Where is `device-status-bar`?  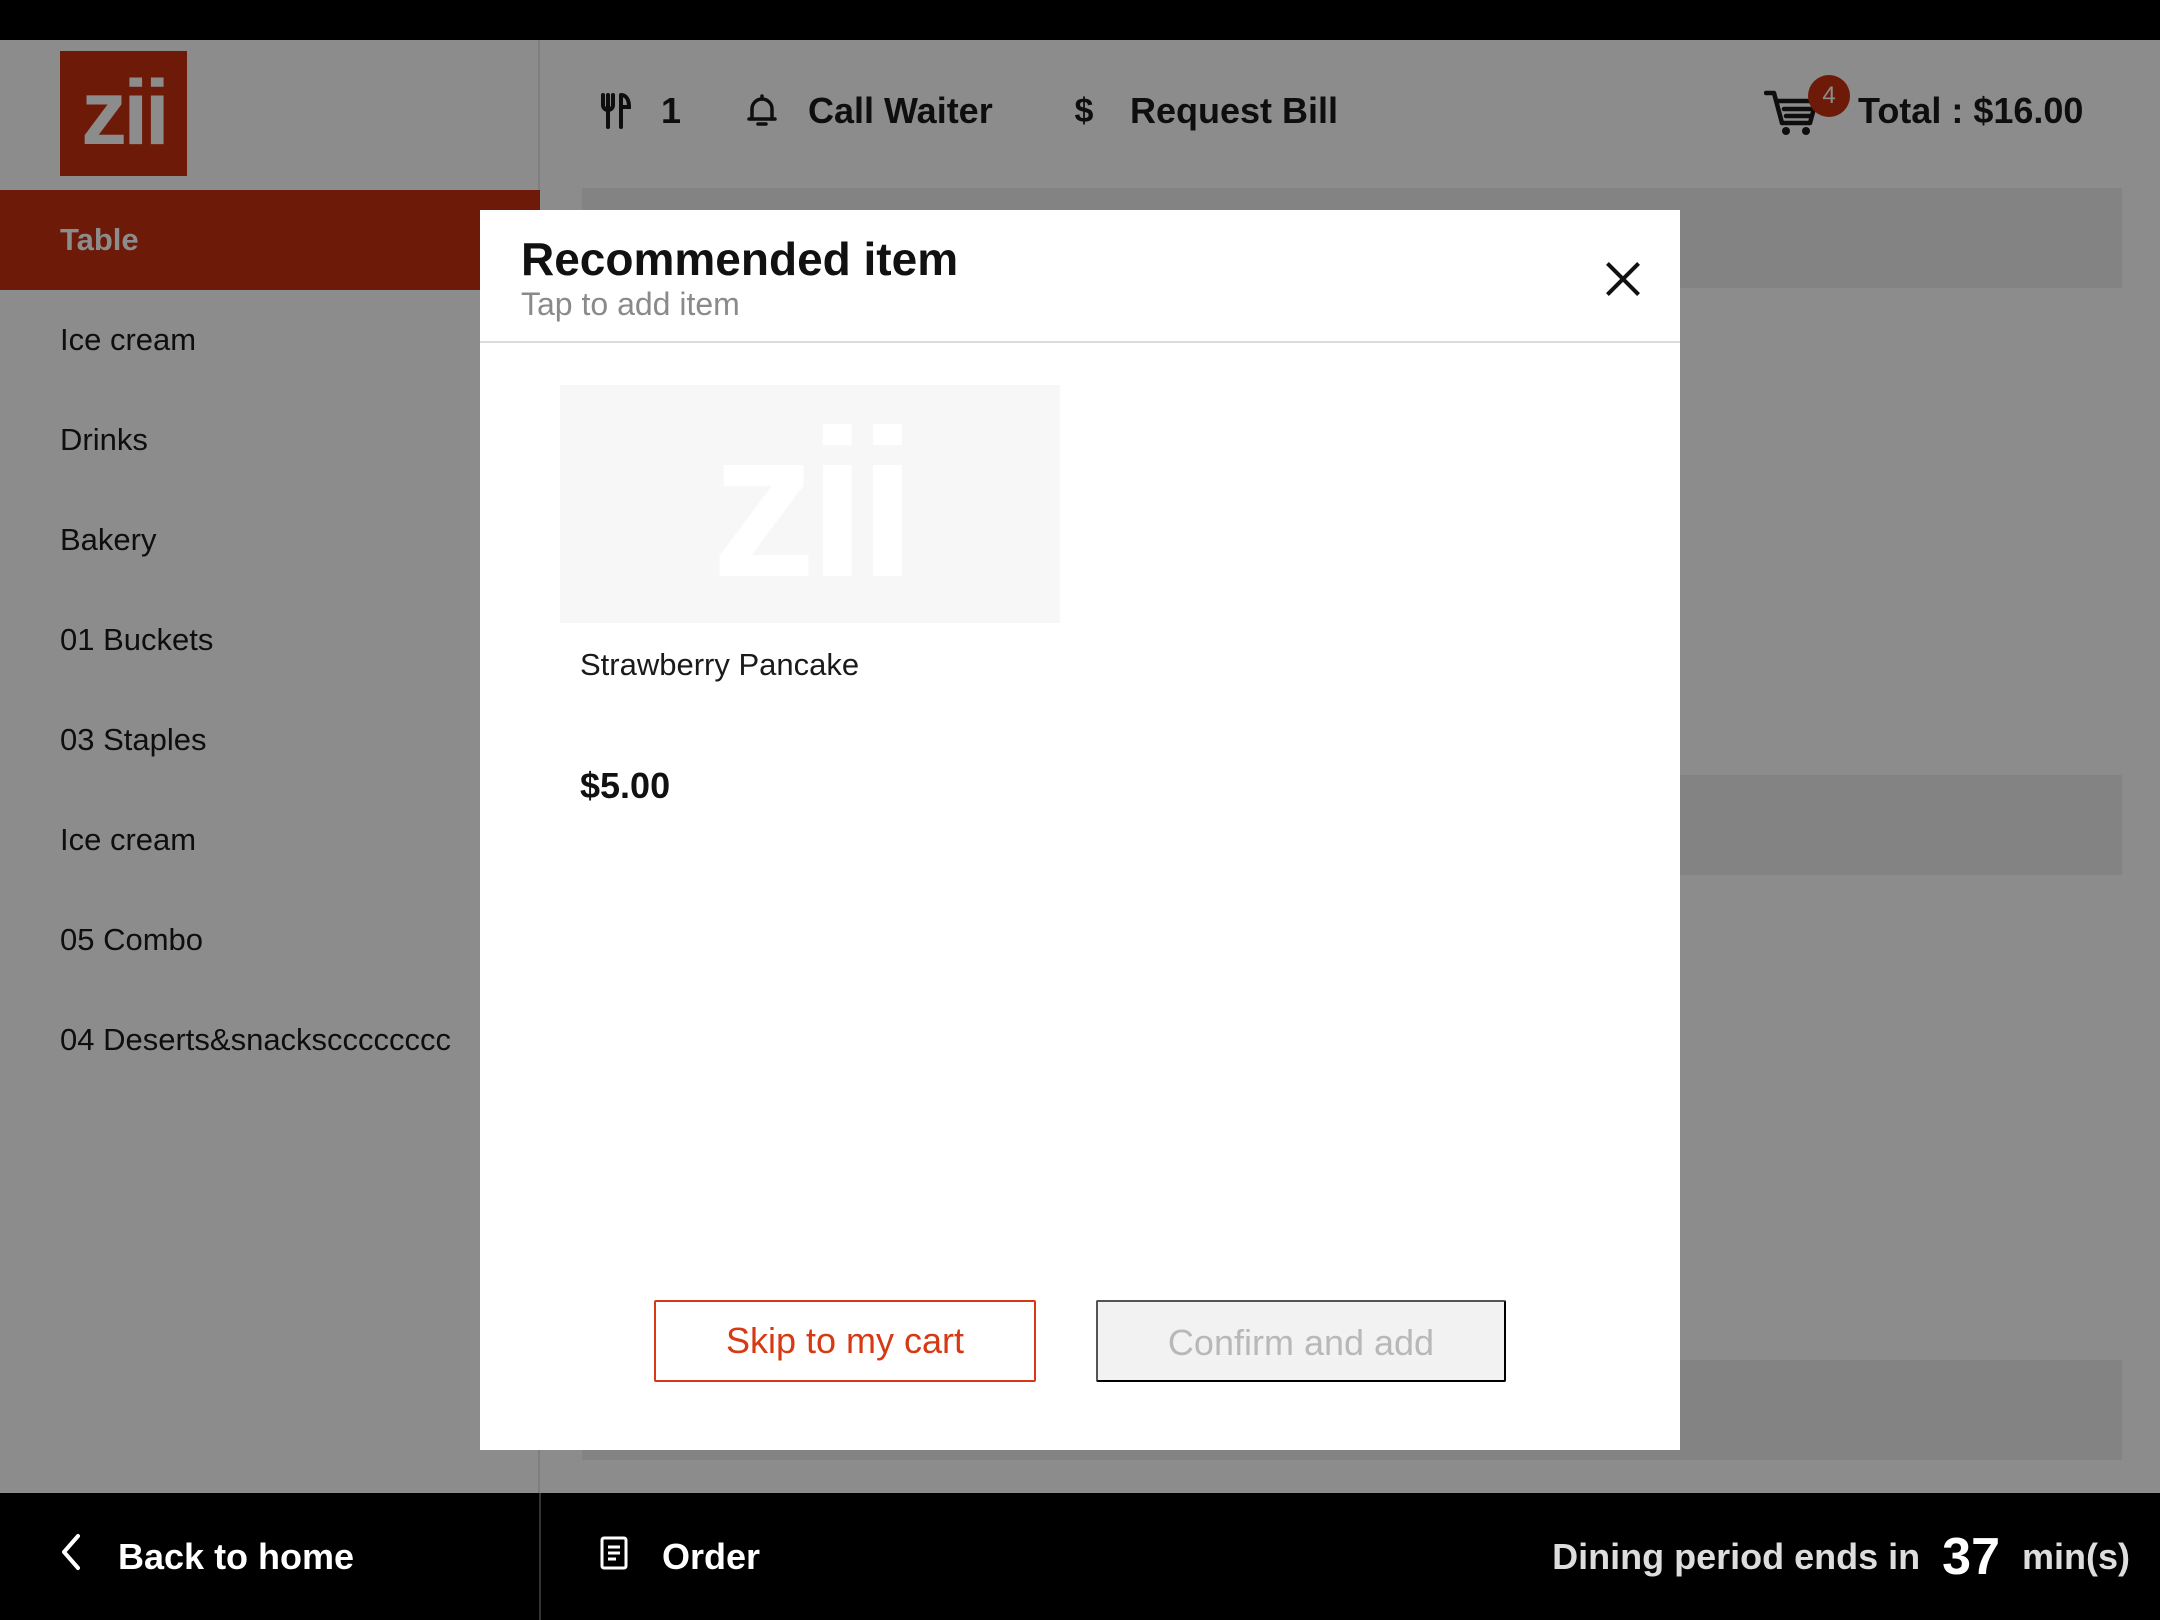 device-status-bar is located at coordinates (1080, 20).